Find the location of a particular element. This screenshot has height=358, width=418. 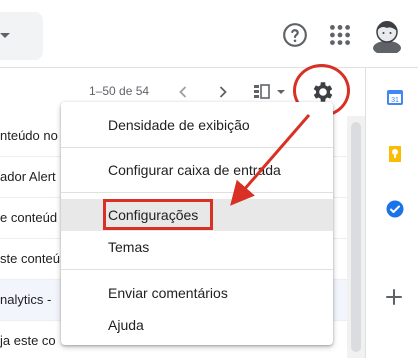

menu-item-help: Ajuda is located at coordinates (197, 325).